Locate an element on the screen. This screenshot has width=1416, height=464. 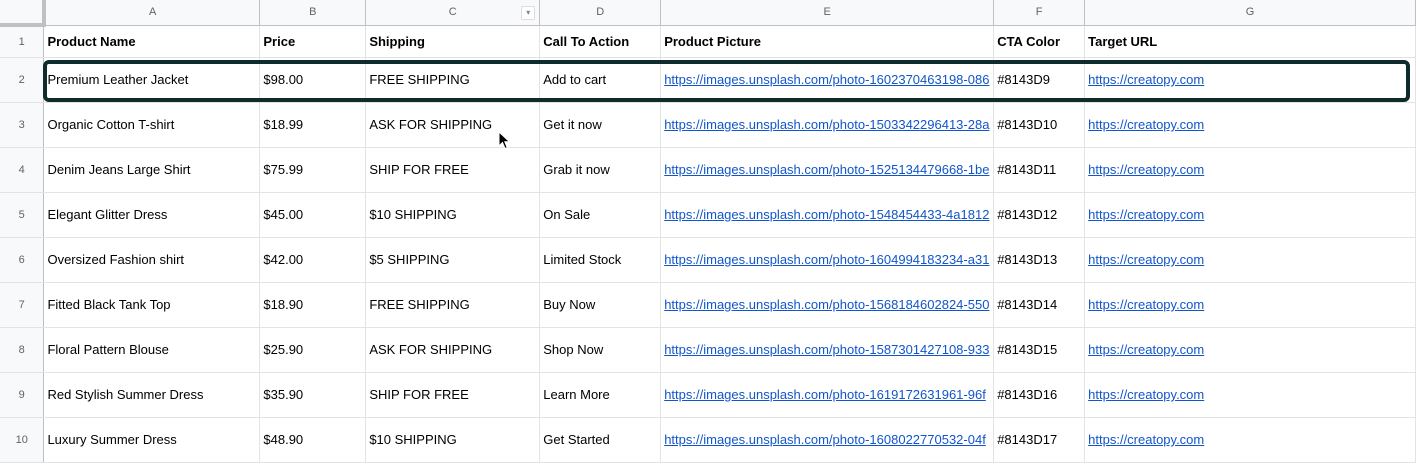
row-number: 8 is located at coordinates (22, 350).